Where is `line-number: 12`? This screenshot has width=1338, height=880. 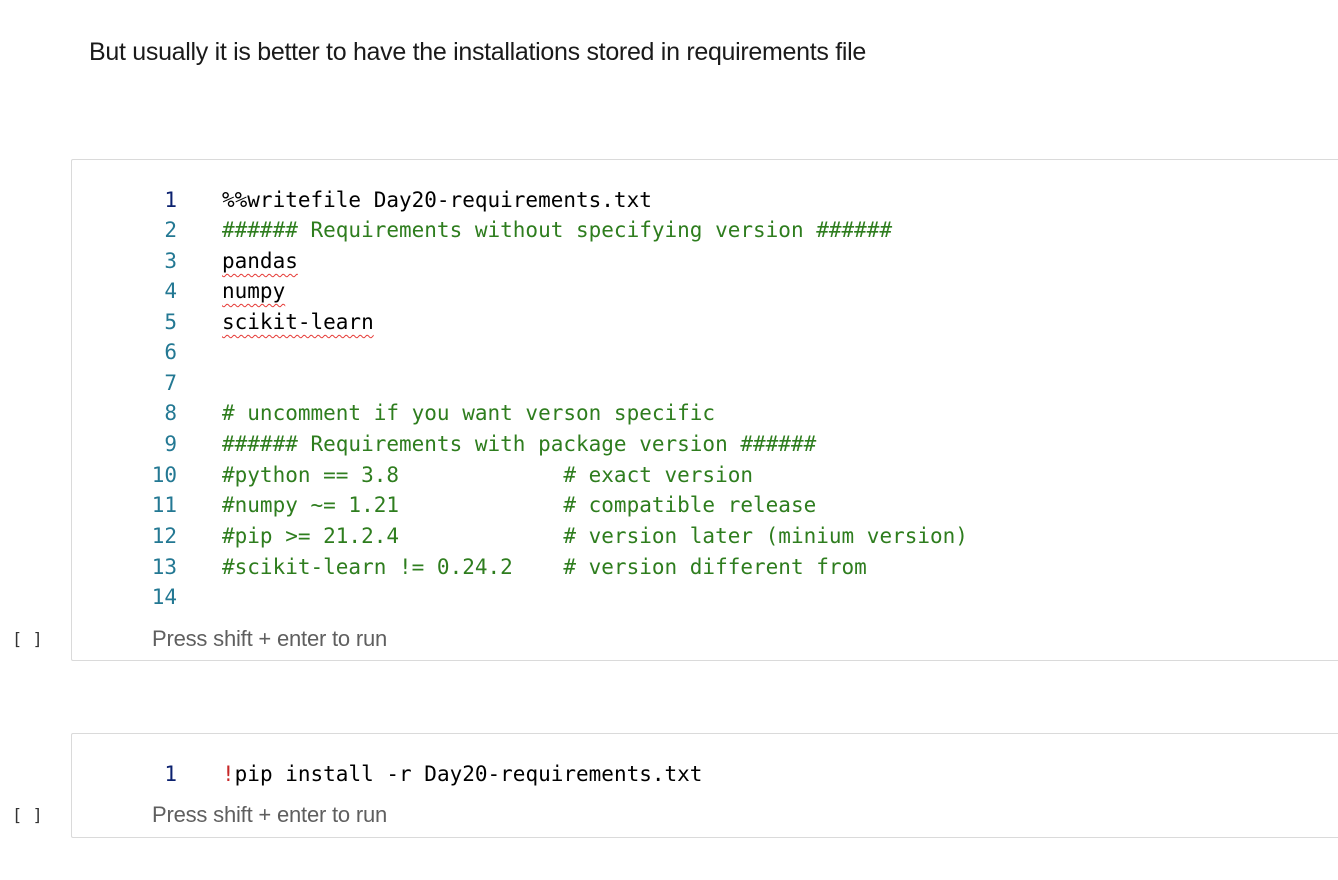
line-number: 12 is located at coordinates (164, 536).